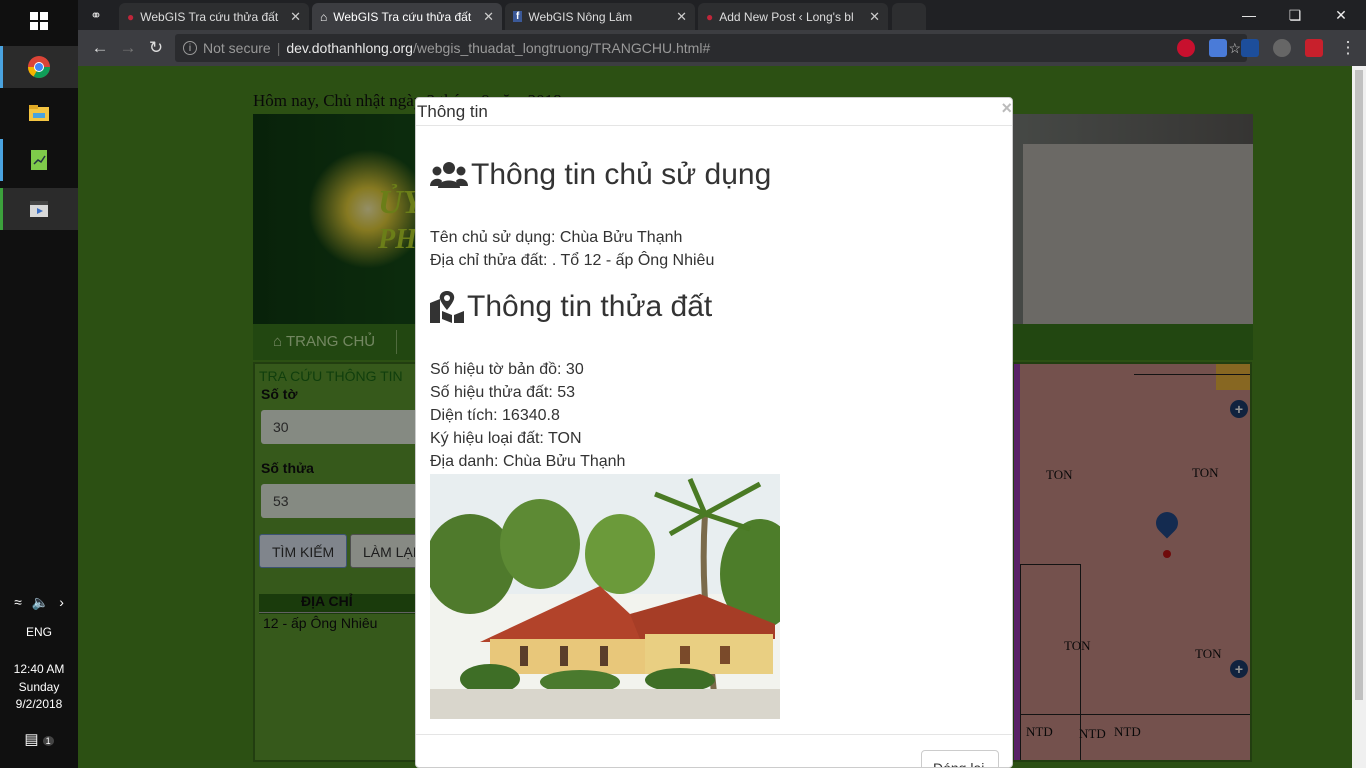 The image size is (1366, 768). Describe the element at coordinates (1006, 108) in the screenshot. I see `close-icon: ×` at that location.